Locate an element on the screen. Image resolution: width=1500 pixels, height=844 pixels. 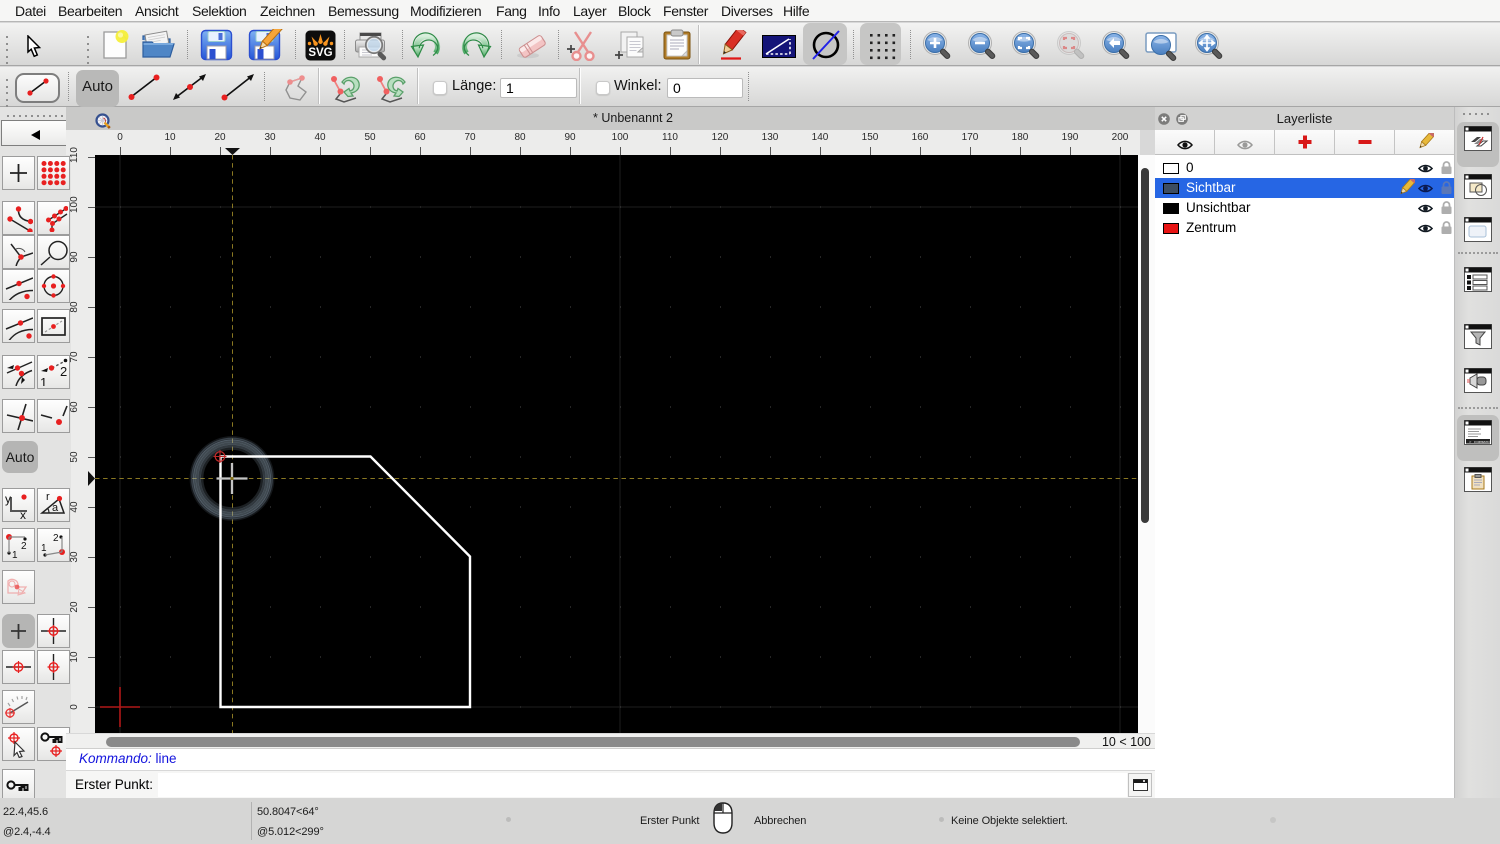
svg-text: SVG is located at coordinates (320, 53).